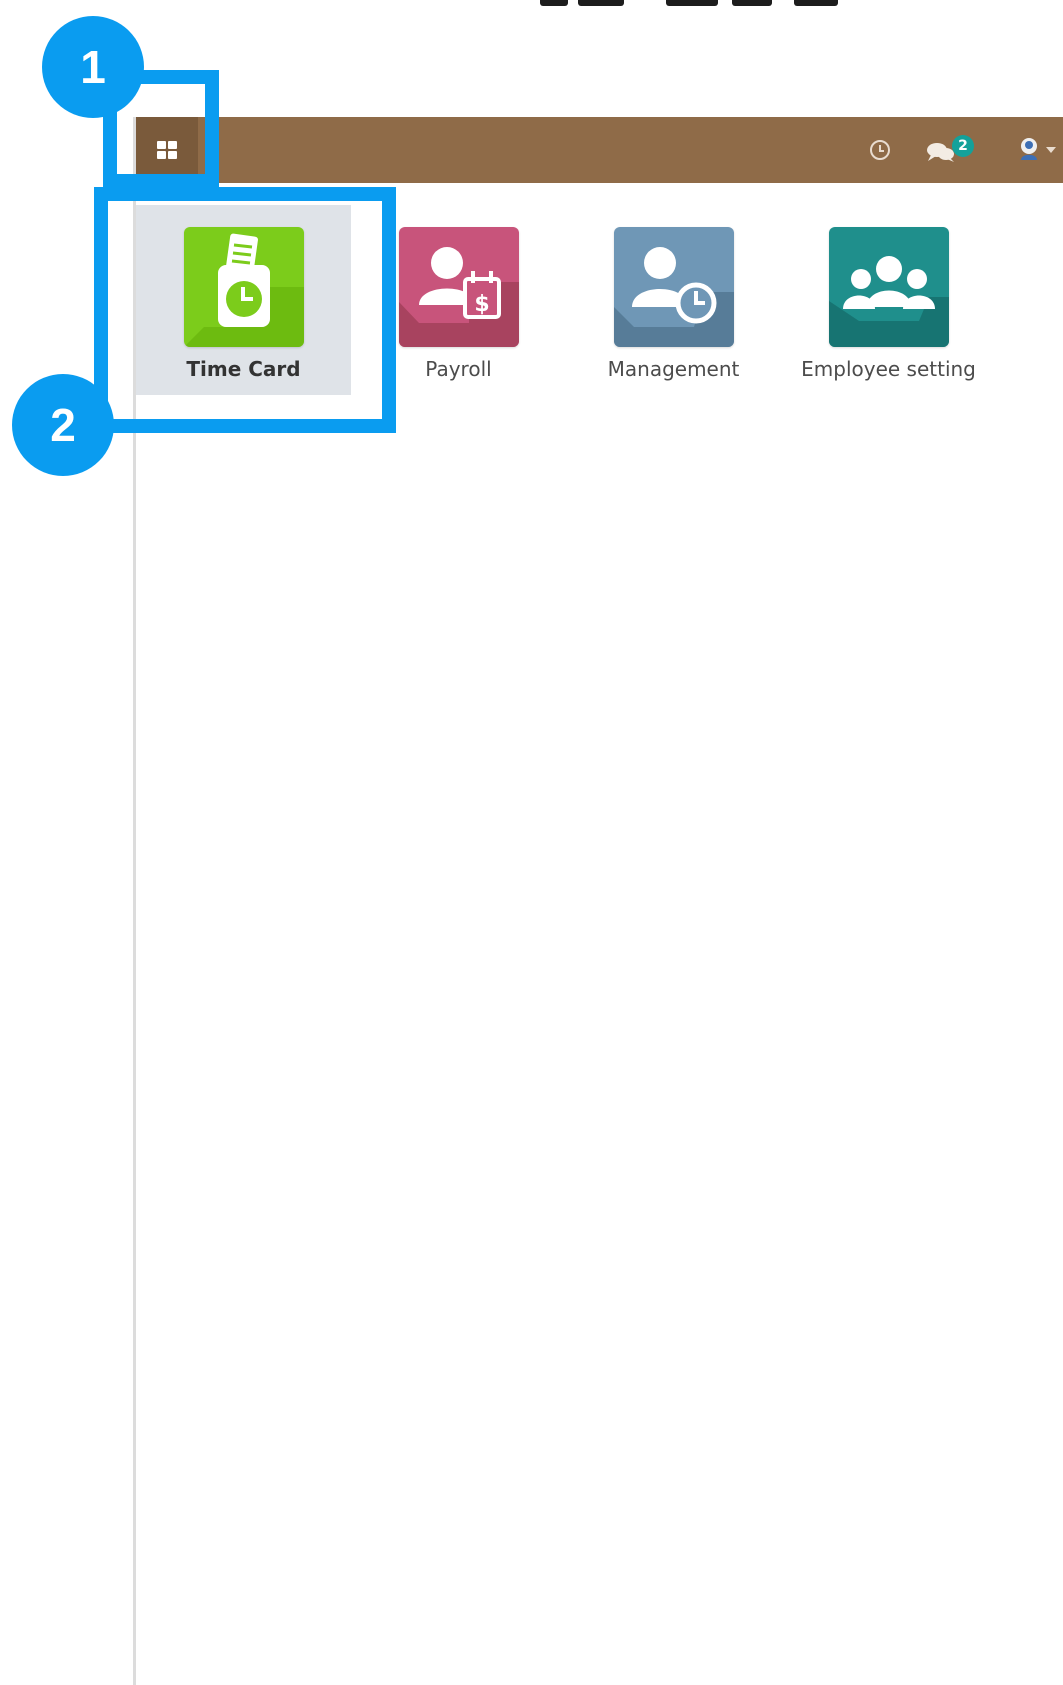  I want to click on messages-badge: 2, so click(963, 146).